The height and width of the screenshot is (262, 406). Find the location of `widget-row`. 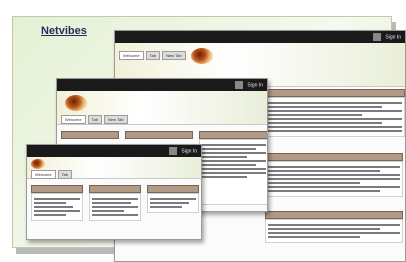

widget-row is located at coordinates (115, 203).